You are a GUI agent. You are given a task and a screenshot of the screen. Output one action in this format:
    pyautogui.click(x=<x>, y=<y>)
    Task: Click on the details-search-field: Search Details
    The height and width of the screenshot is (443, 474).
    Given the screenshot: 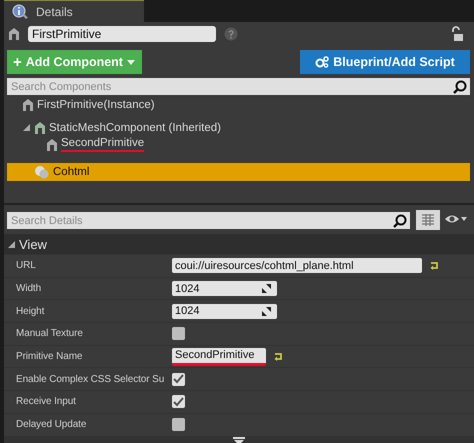 What is the action you would take?
    pyautogui.click(x=208, y=220)
    